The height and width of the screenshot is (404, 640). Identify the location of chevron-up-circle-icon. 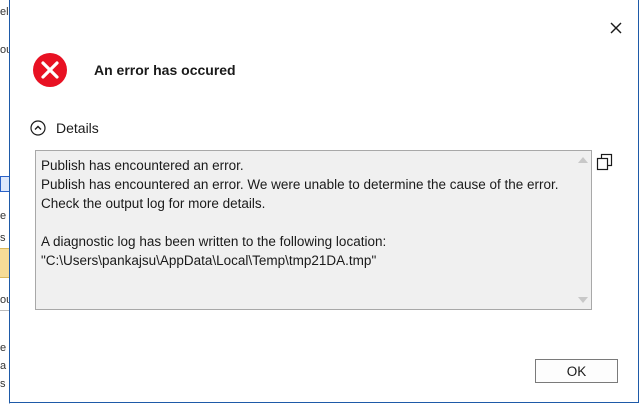
(38, 128).